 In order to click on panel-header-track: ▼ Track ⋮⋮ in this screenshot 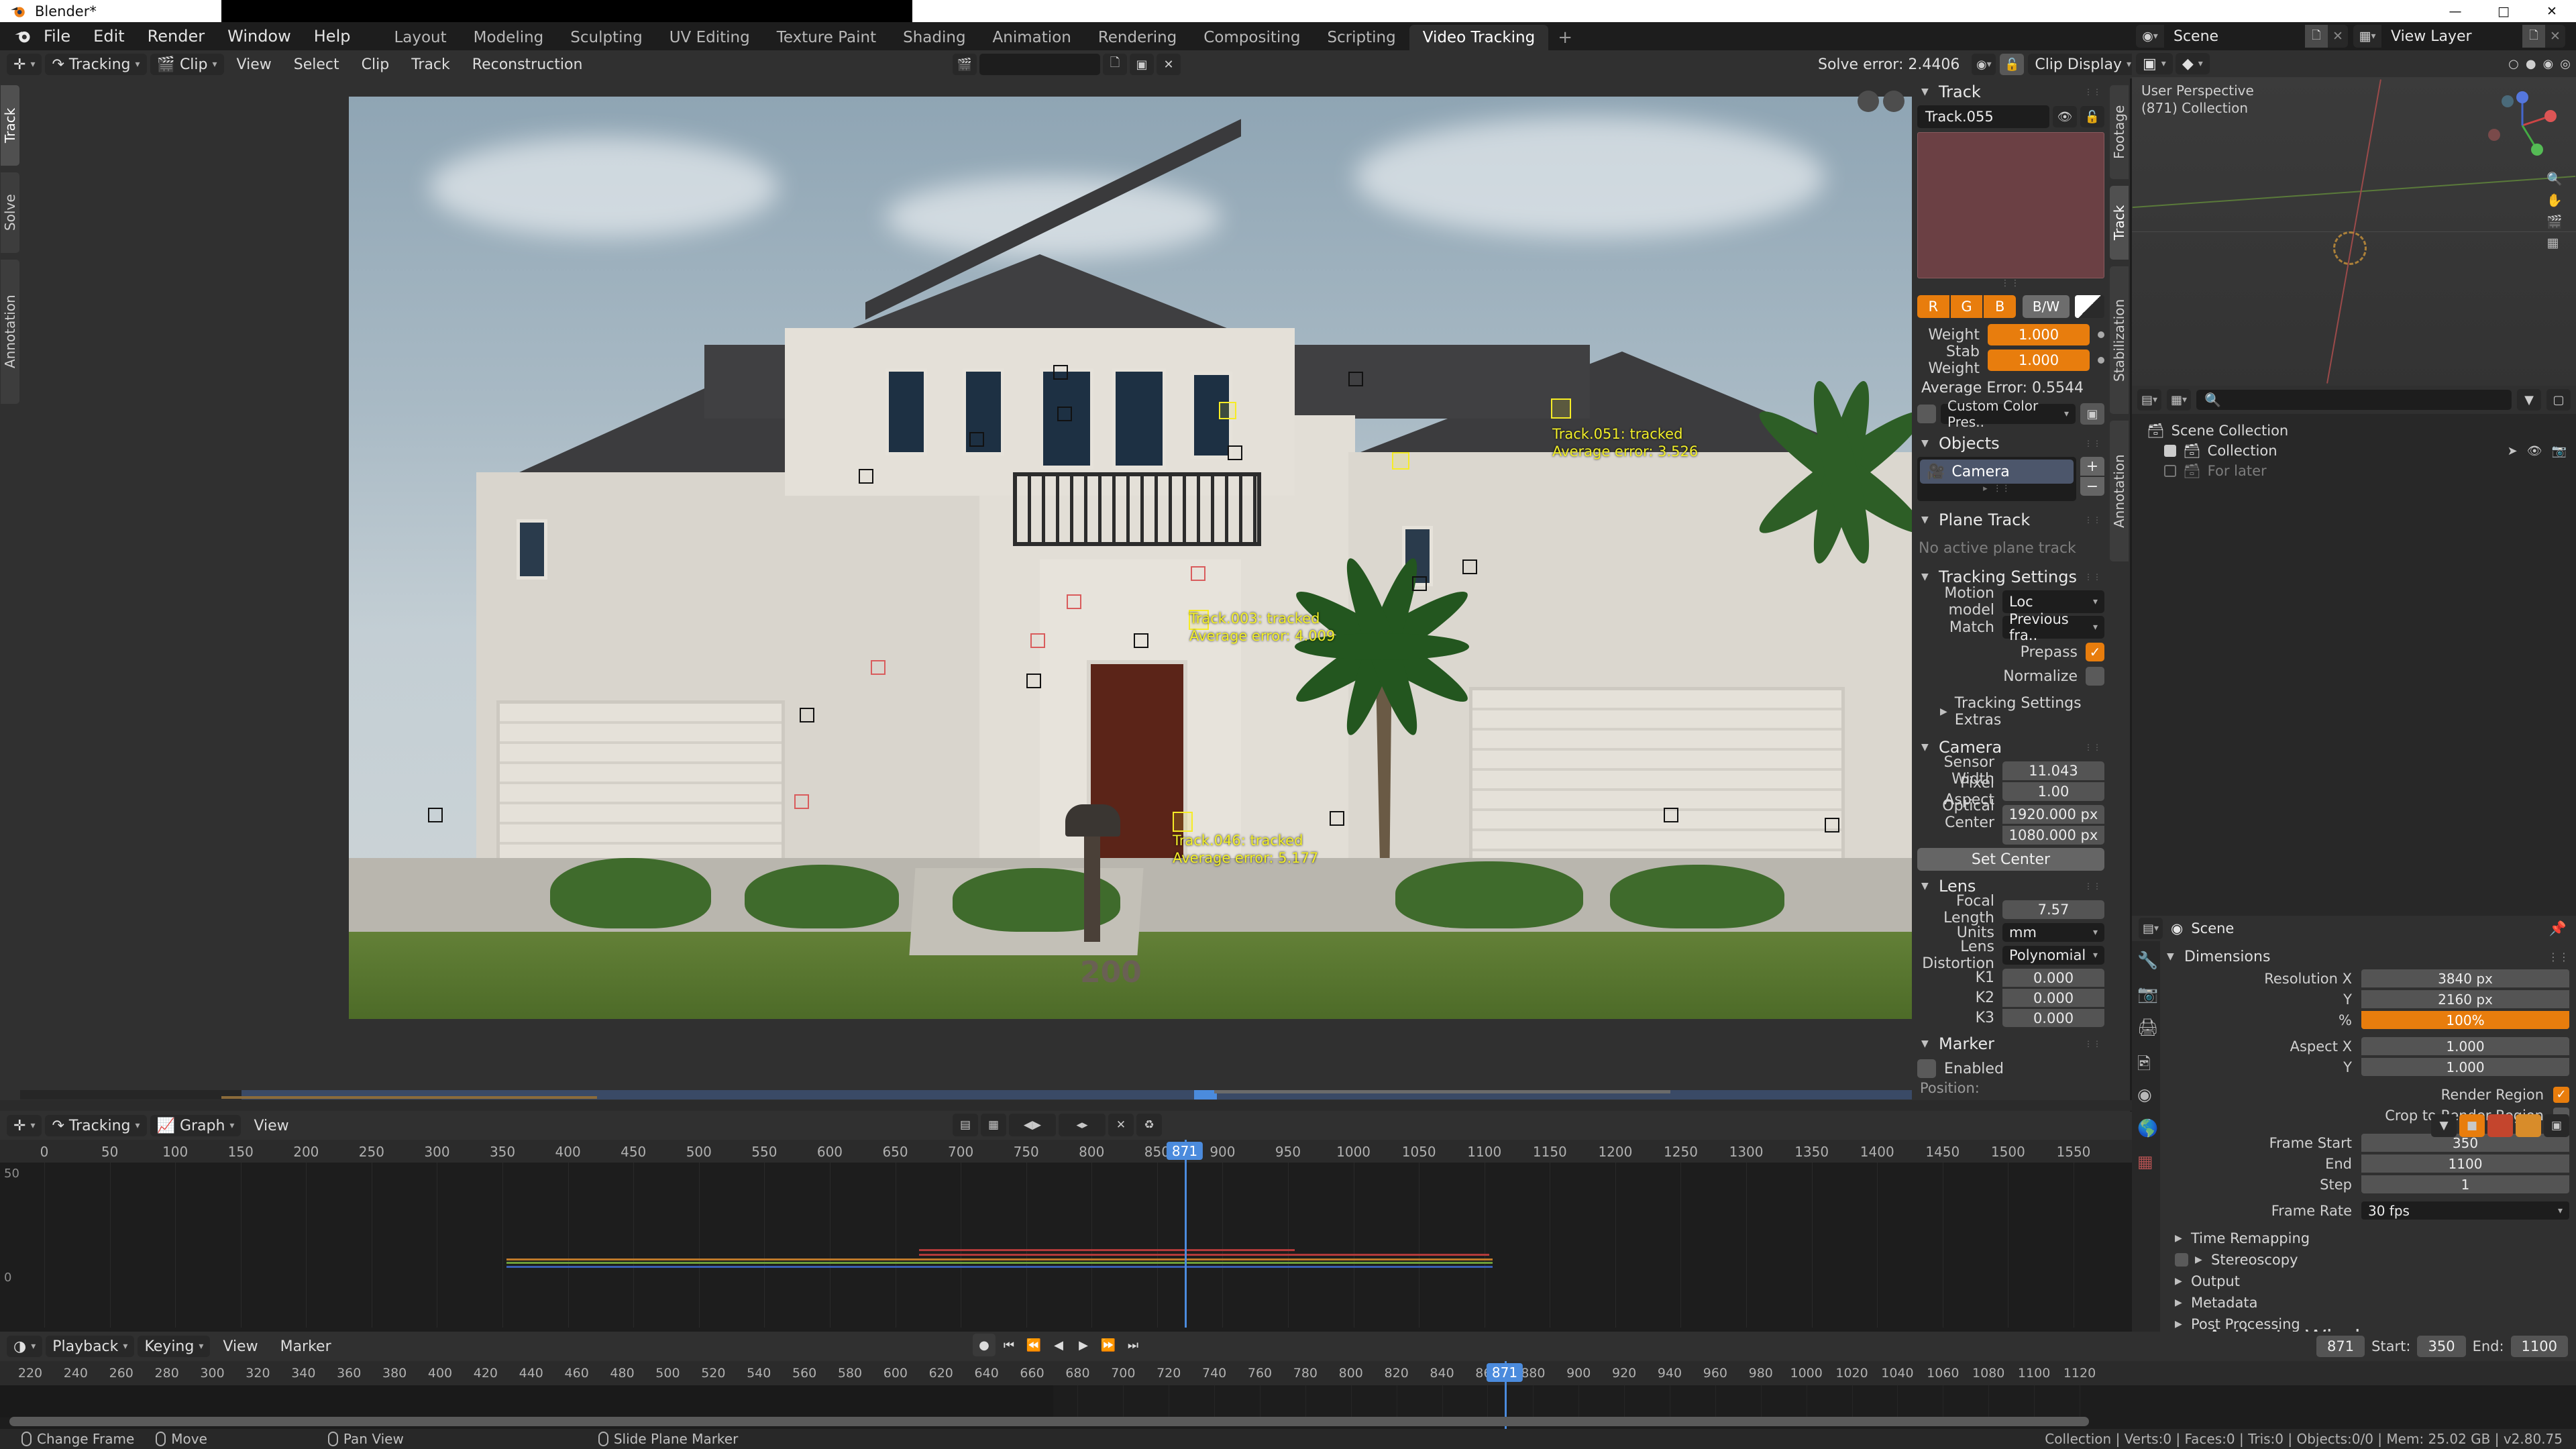, I will do `click(2011, 91)`.